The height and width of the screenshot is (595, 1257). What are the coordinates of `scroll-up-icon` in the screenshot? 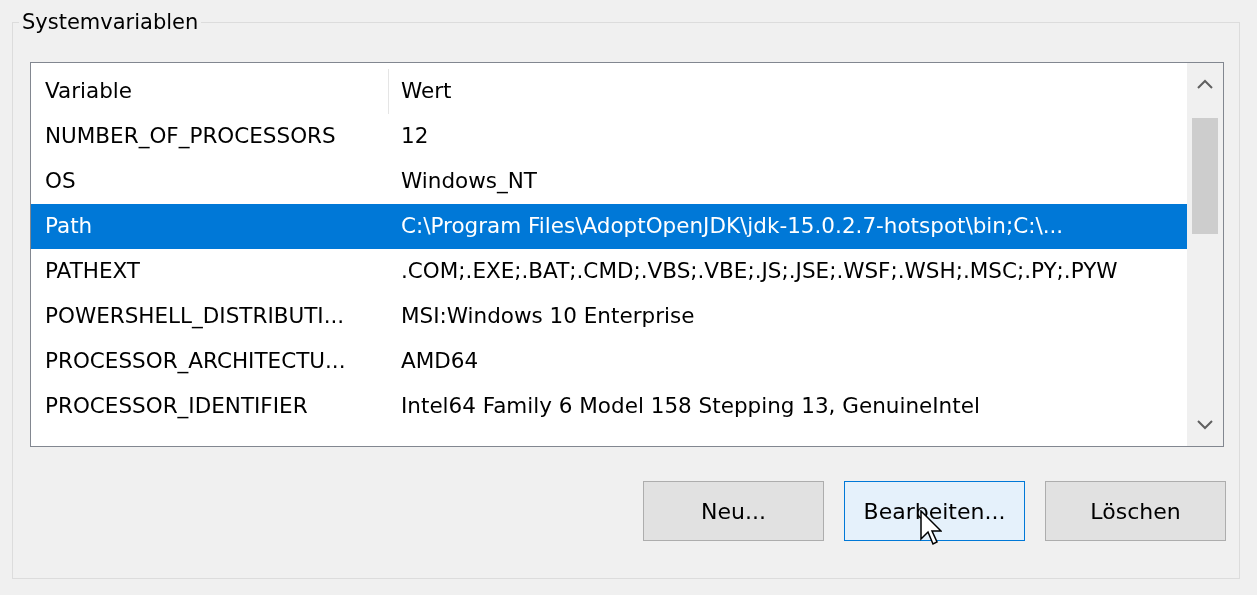 It's located at (1205, 84).